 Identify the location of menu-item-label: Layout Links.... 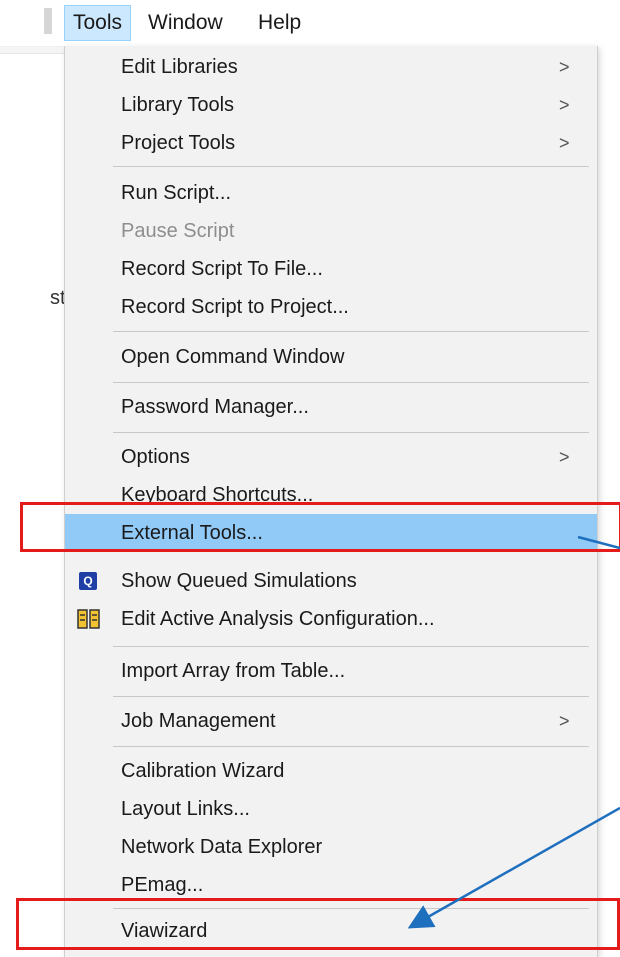
(185, 809).